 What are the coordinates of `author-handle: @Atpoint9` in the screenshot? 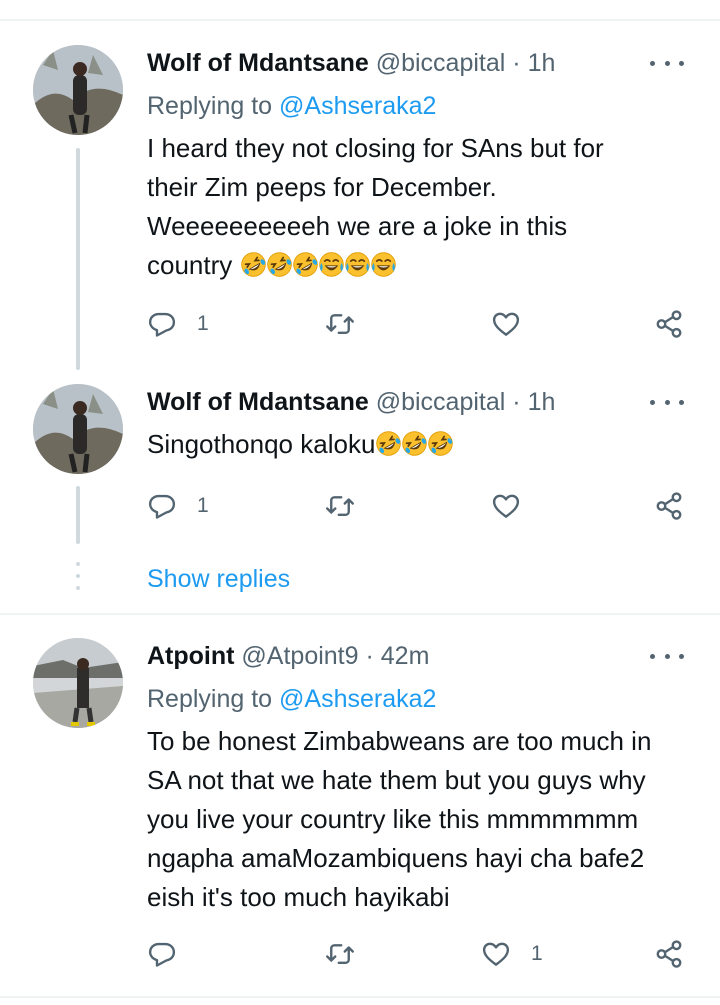 It's located at (299, 656).